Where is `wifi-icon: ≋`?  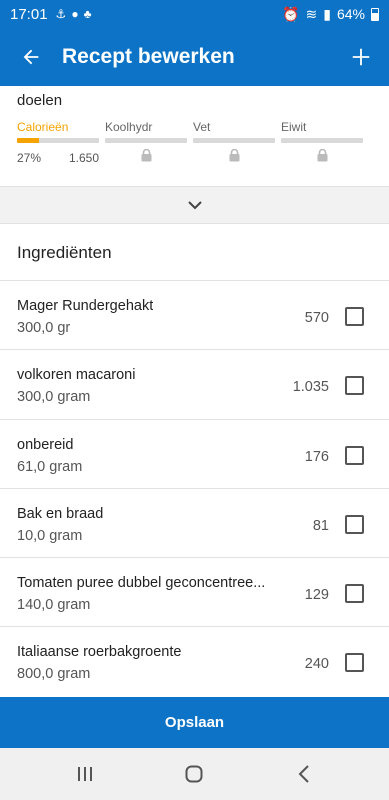 wifi-icon: ≋ is located at coordinates (311, 13).